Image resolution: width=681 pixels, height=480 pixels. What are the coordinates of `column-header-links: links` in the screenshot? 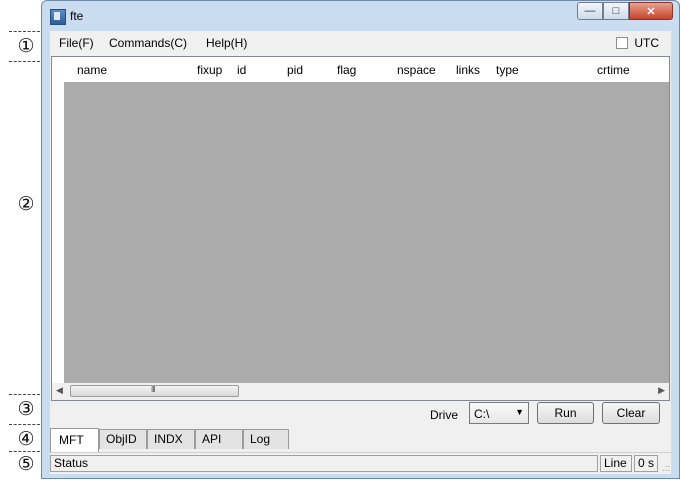 It's located at (468, 70).